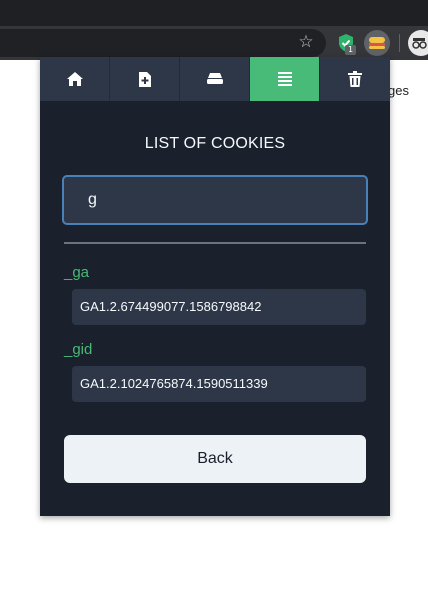  I want to click on search-input, so click(215, 200).